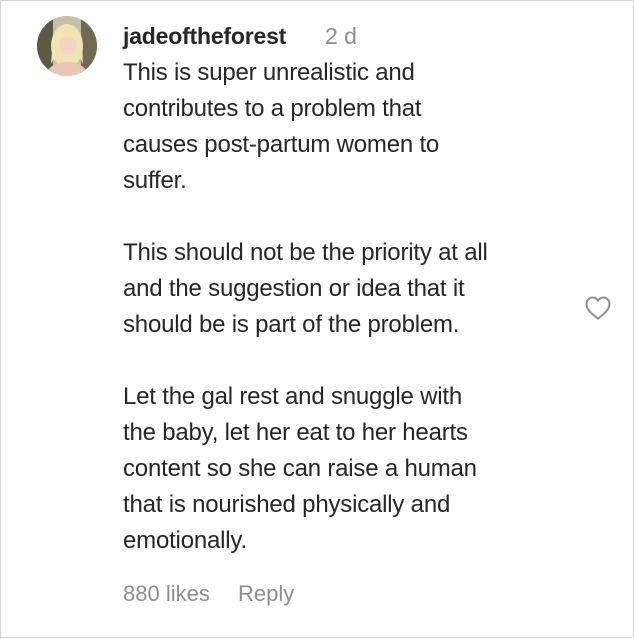 This screenshot has width=634, height=638. I want to click on comment-line: This is super unrealistic and, so click(269, 72).